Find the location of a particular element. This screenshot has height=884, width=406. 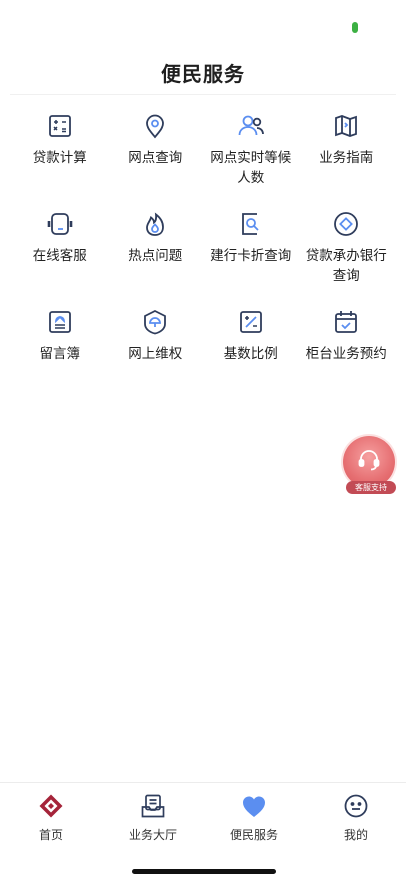

service-hot-issues: 热点问题 is located at coordinates (156, 253).